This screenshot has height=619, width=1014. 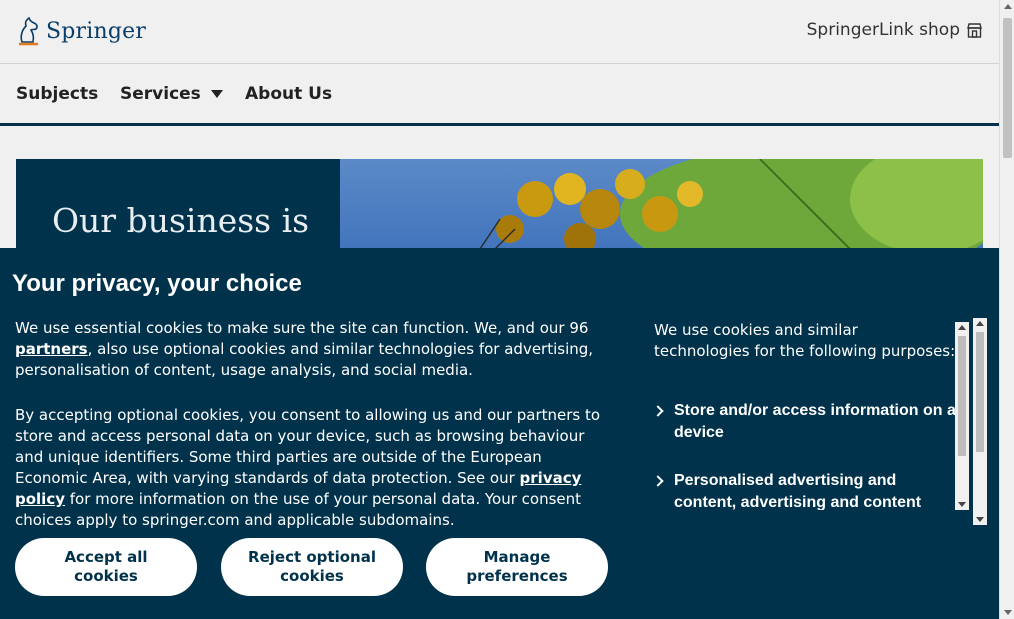 What do you see at coordinates (974, 30) in the screenshot?
I see `shop-icon` at bounding box center [974, 30].